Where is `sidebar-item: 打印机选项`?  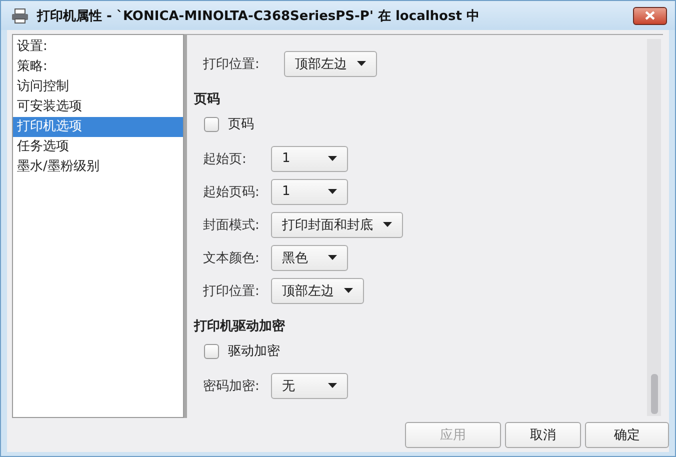 sidebar-item: 打印机选项 is located at coordinates (98, 127).